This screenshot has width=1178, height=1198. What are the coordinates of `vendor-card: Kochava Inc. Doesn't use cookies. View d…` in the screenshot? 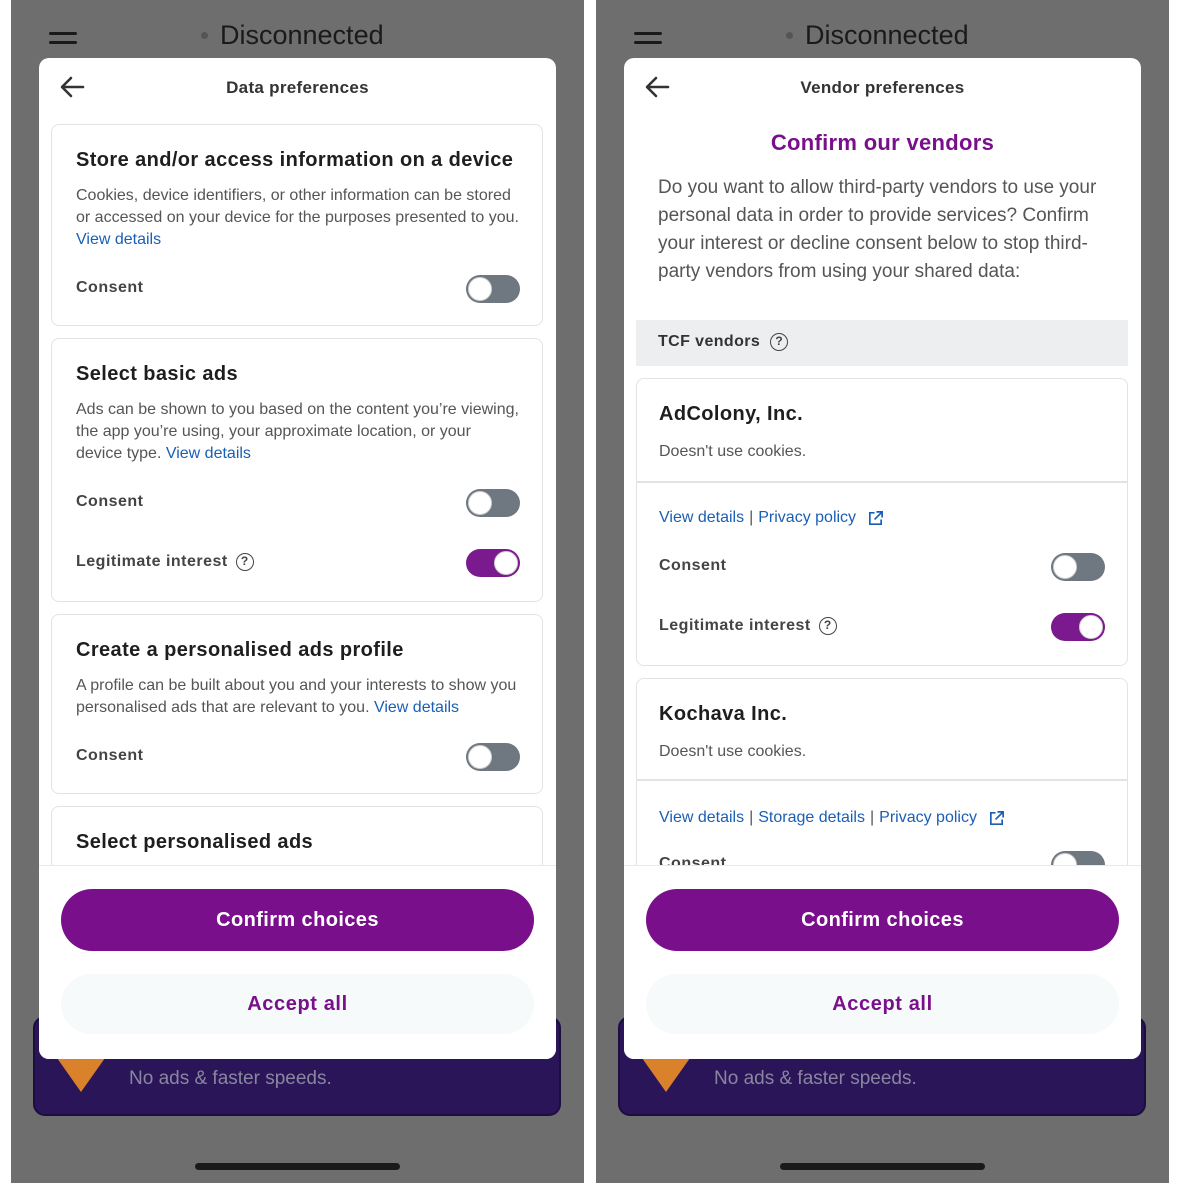 It's located at (882, 771).